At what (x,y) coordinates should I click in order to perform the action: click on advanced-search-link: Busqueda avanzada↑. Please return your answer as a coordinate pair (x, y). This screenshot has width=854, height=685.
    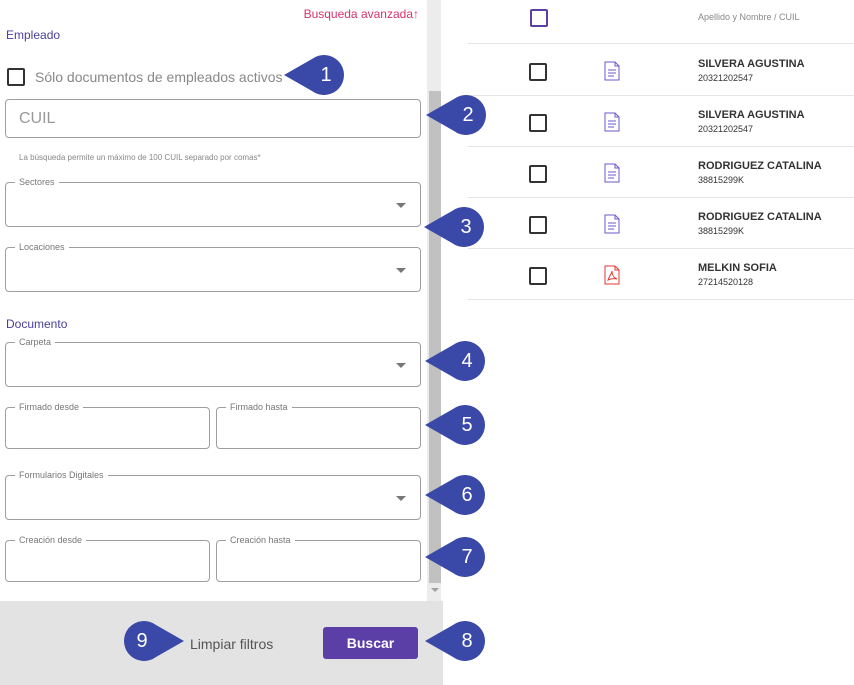
    Looking at the image, I should click on (361, 14).